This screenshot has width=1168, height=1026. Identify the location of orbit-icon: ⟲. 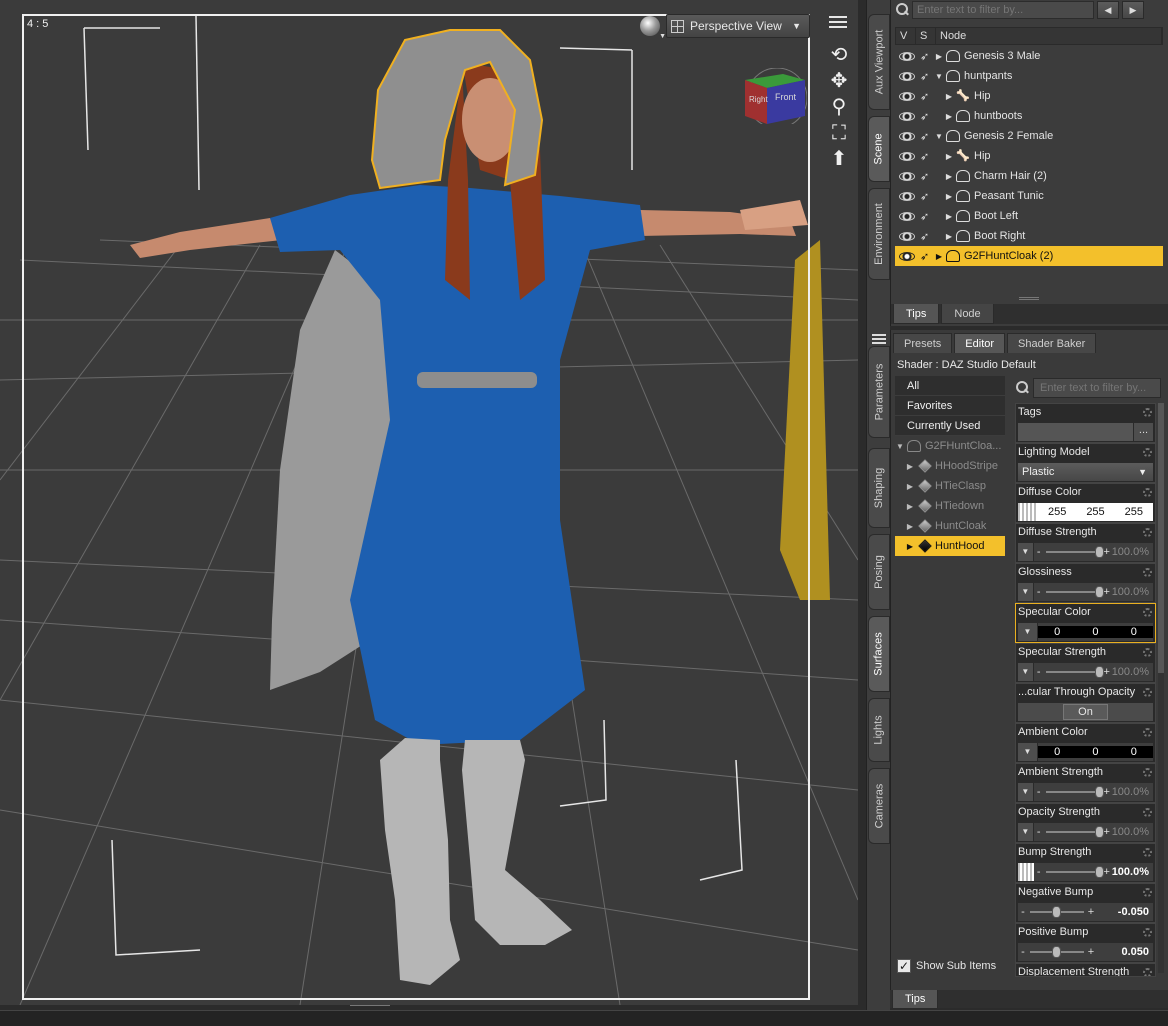
(839, 55).